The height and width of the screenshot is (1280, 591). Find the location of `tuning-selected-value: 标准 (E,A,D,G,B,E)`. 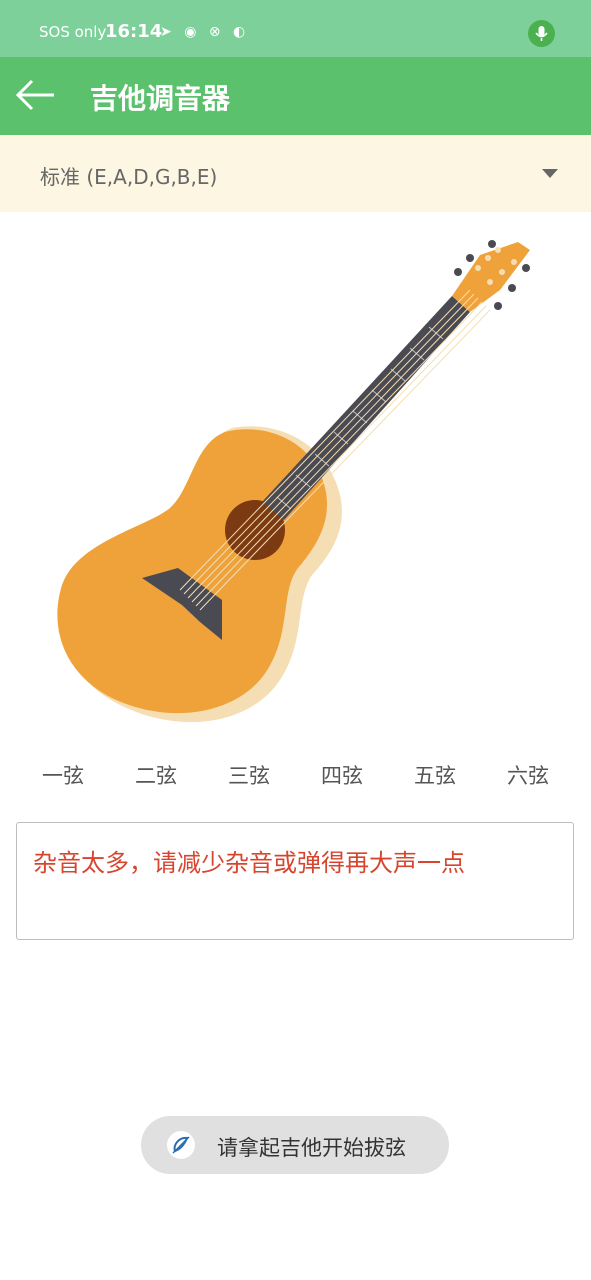

tuning-selected-value: 标准 (E,A,D,G,B,E) is located at coordinates (129, 177).